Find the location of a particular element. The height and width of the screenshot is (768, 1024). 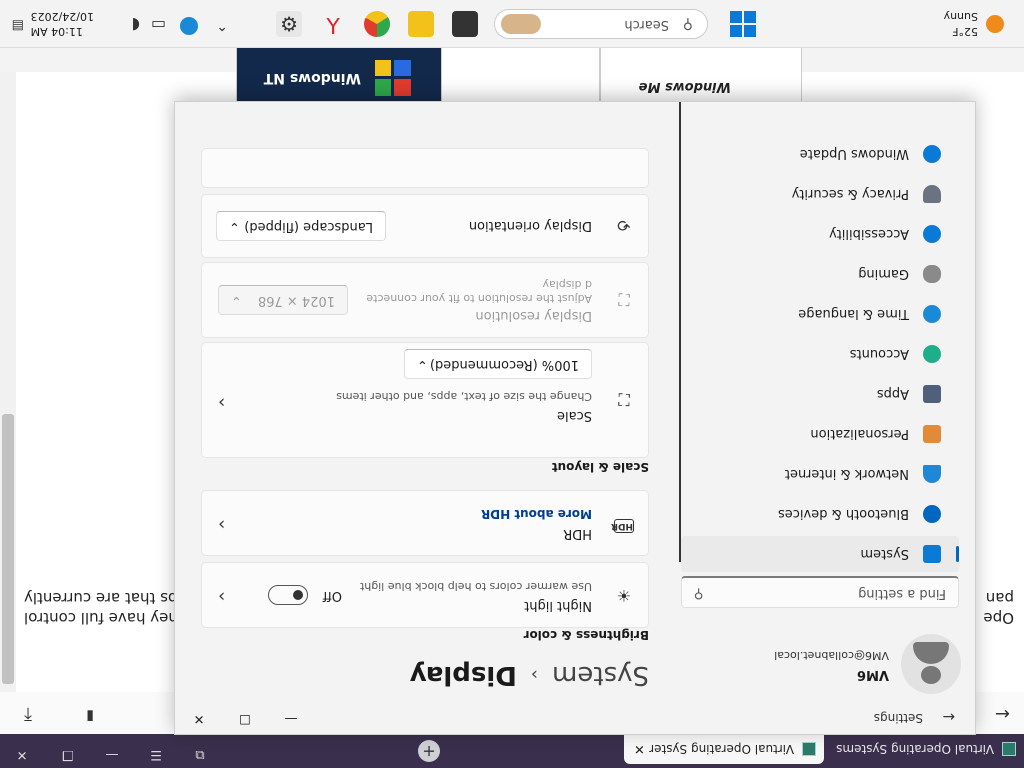

clock: 11:04 AM 10/24/2023 is located at coordinates (62, 24).